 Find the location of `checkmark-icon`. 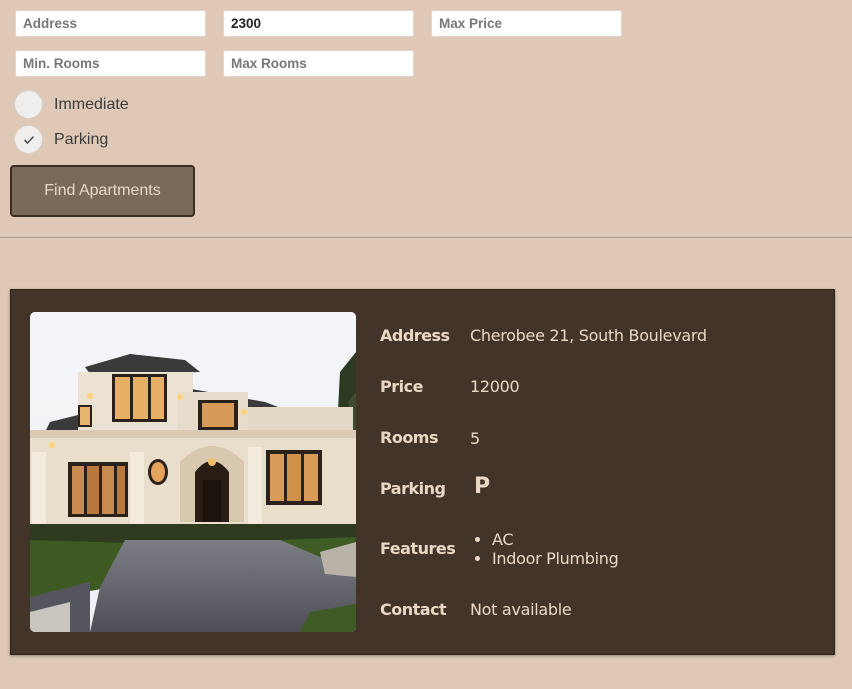

checkmark-icon is located at coordinates (28, 139).